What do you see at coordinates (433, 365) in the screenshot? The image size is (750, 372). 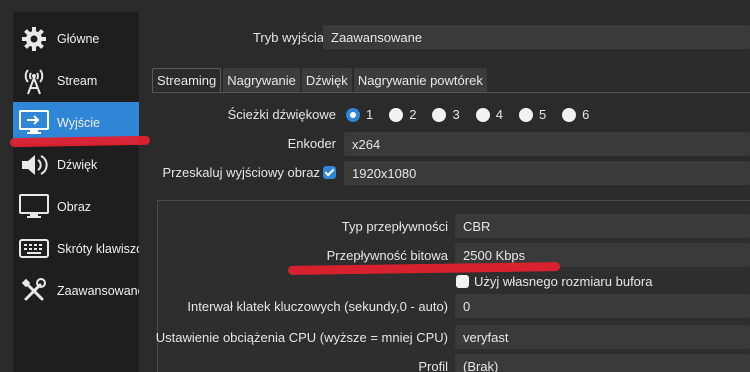 I see `profile-label: Profil` at bounding box center [433, 365].